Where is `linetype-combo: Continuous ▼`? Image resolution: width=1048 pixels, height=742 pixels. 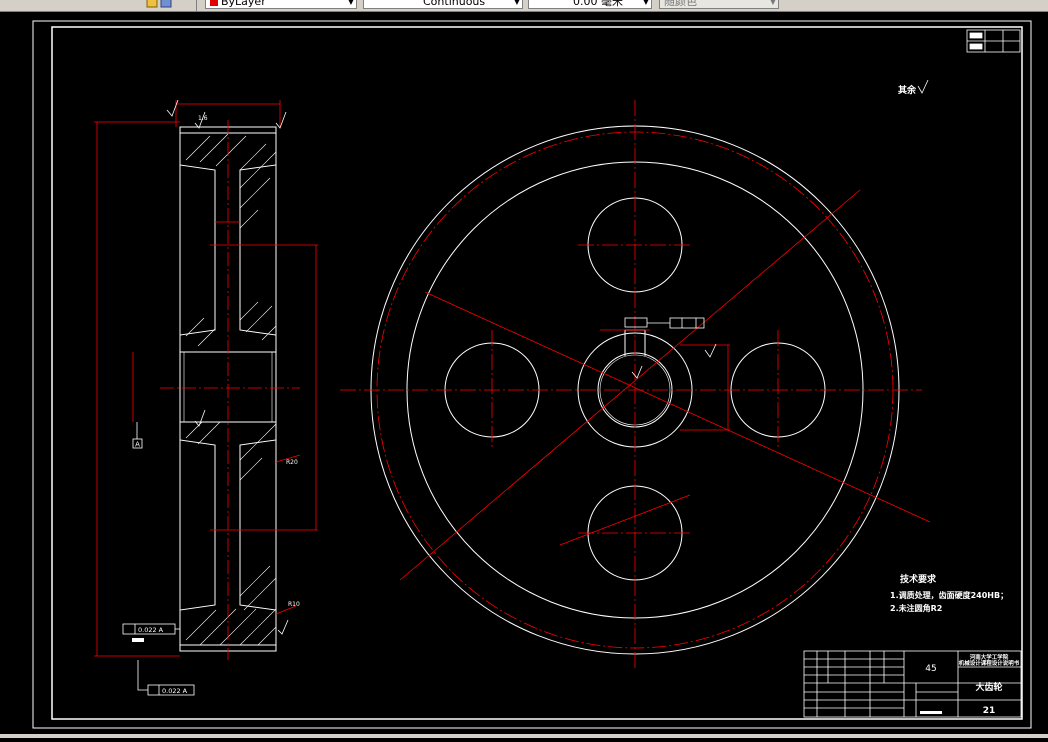 linetype-combo: Continuous ▼ is located at coordinates (443, 4).